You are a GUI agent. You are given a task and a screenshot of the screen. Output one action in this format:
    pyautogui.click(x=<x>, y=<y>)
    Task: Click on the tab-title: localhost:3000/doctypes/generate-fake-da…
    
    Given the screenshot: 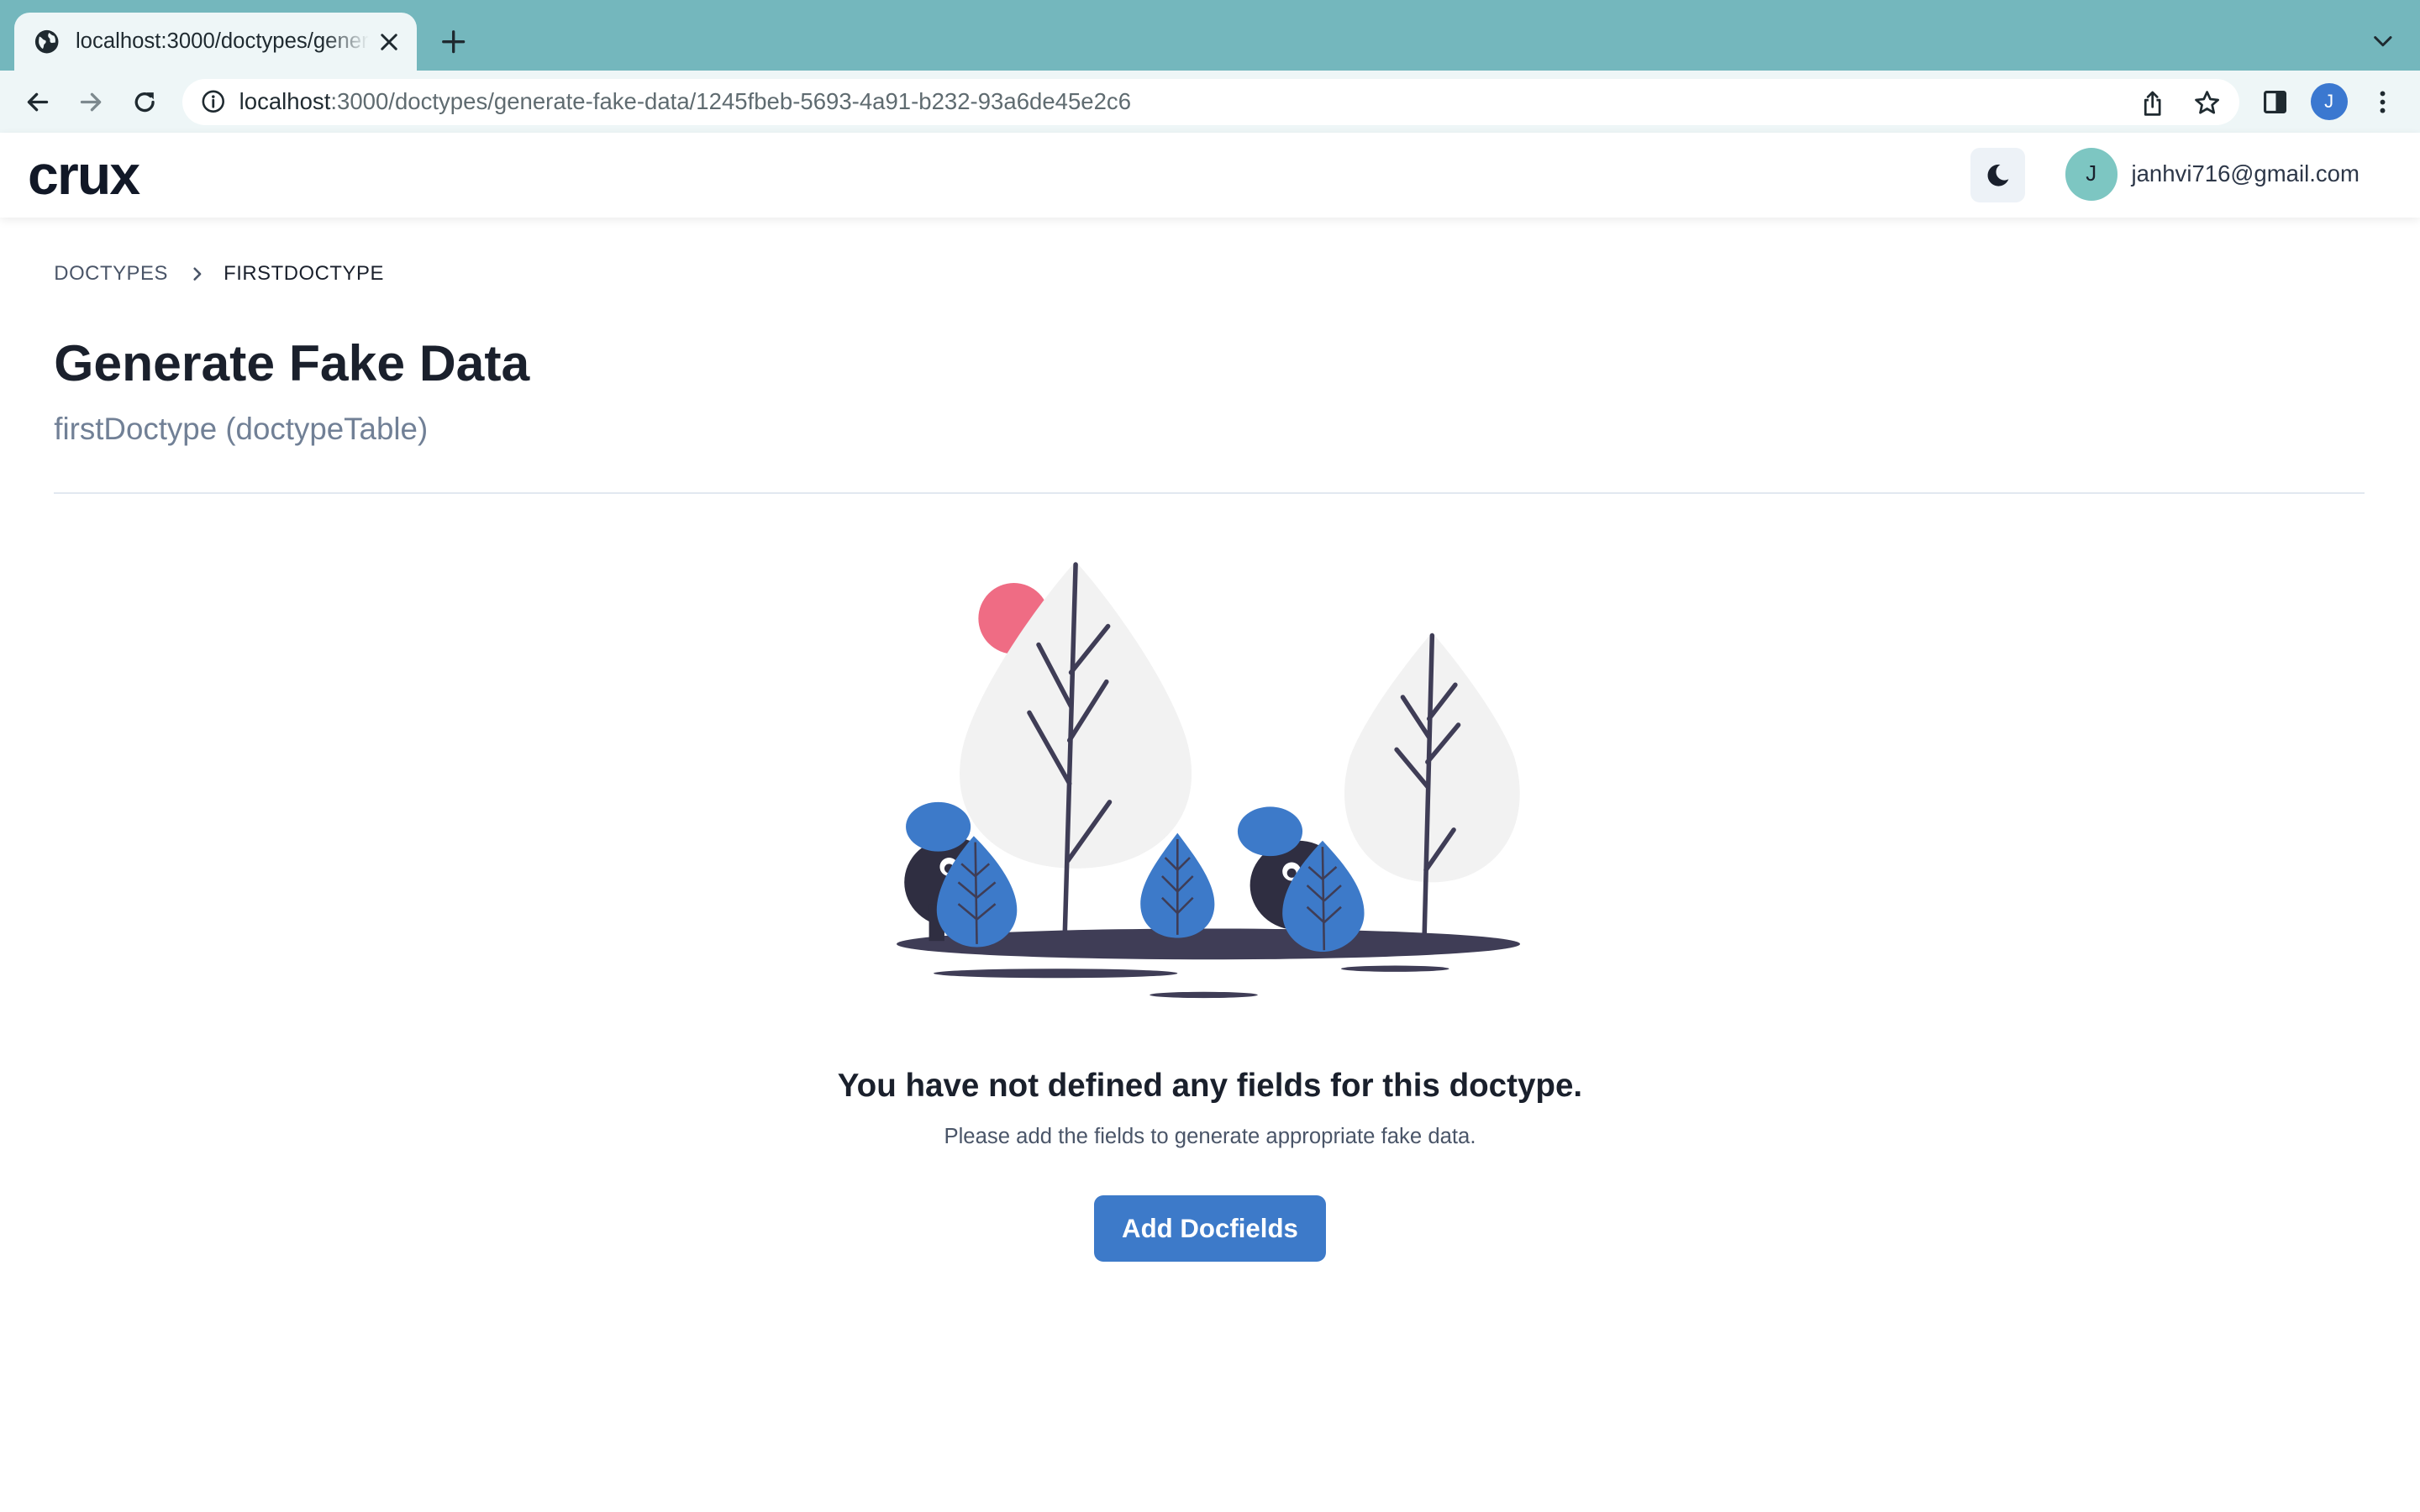 What is the action you would take?
    pyautogui.click(x=222, y=41)
    